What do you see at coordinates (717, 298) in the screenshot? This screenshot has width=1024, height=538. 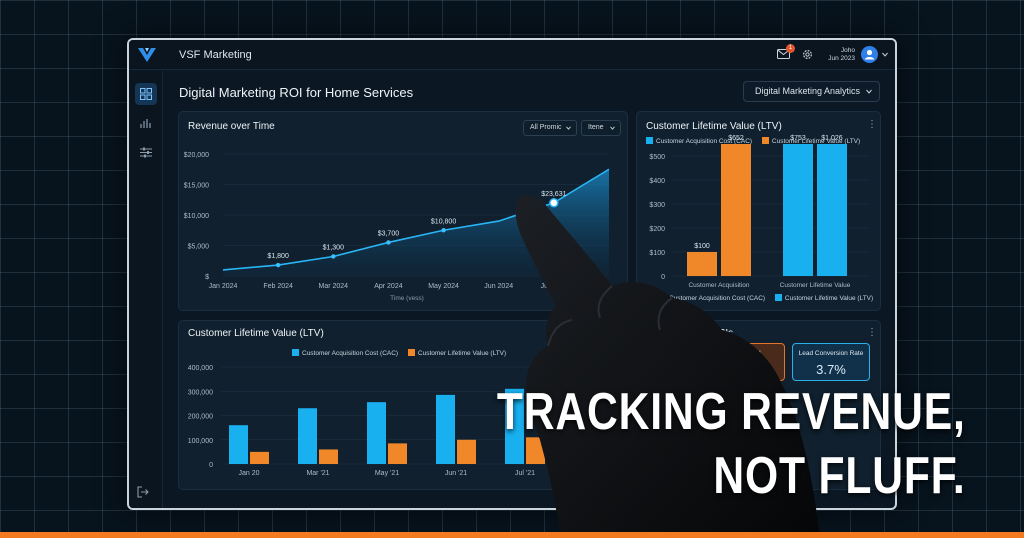 I see `legend-cac-label: Customer Acquisition Cost (CAC)` at bounding box center [717, 298].